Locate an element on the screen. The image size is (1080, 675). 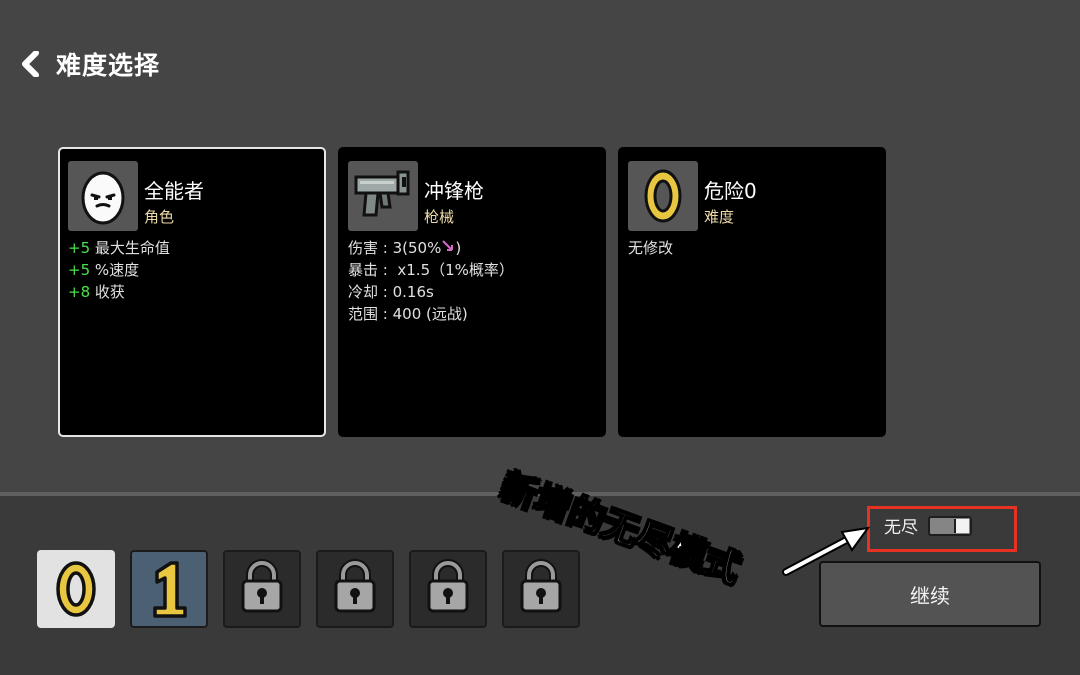
potato-face-icon is located at coordinates (103, 196).